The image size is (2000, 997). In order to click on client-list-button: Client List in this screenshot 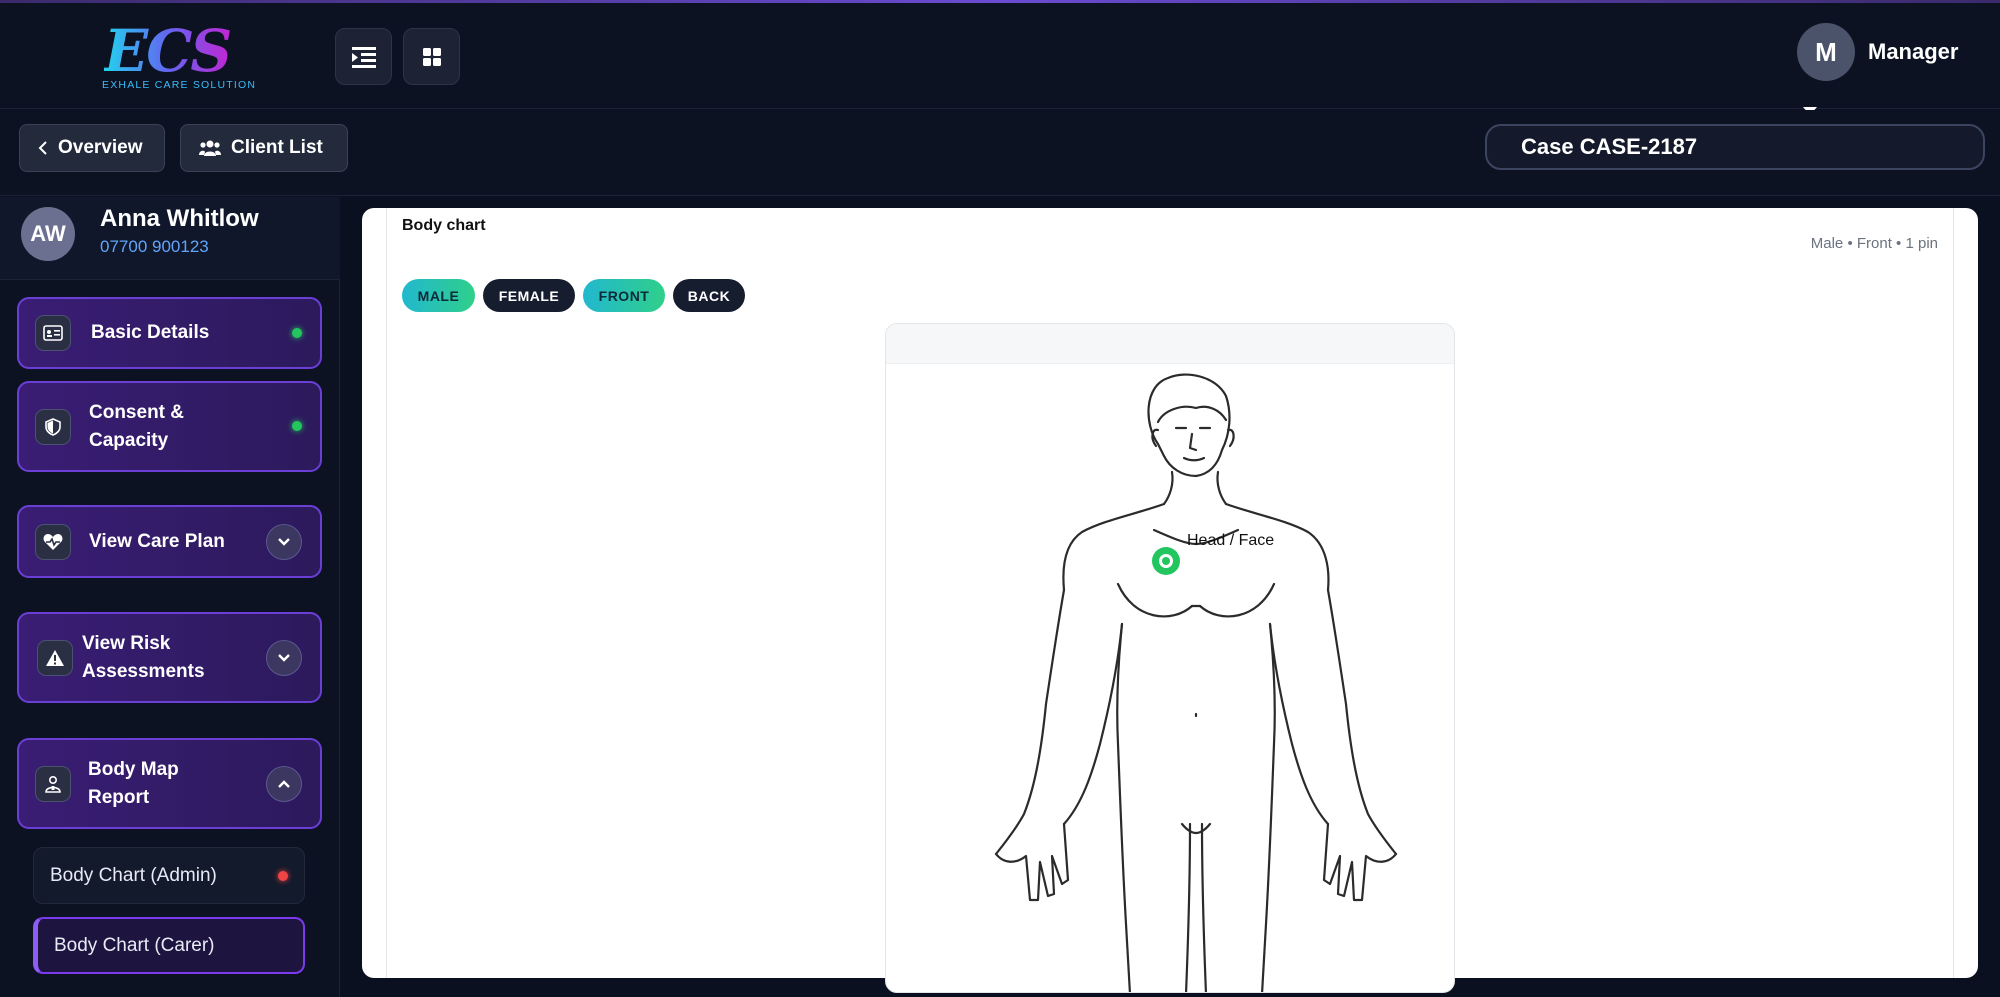, I will do `click(264, 148)`.